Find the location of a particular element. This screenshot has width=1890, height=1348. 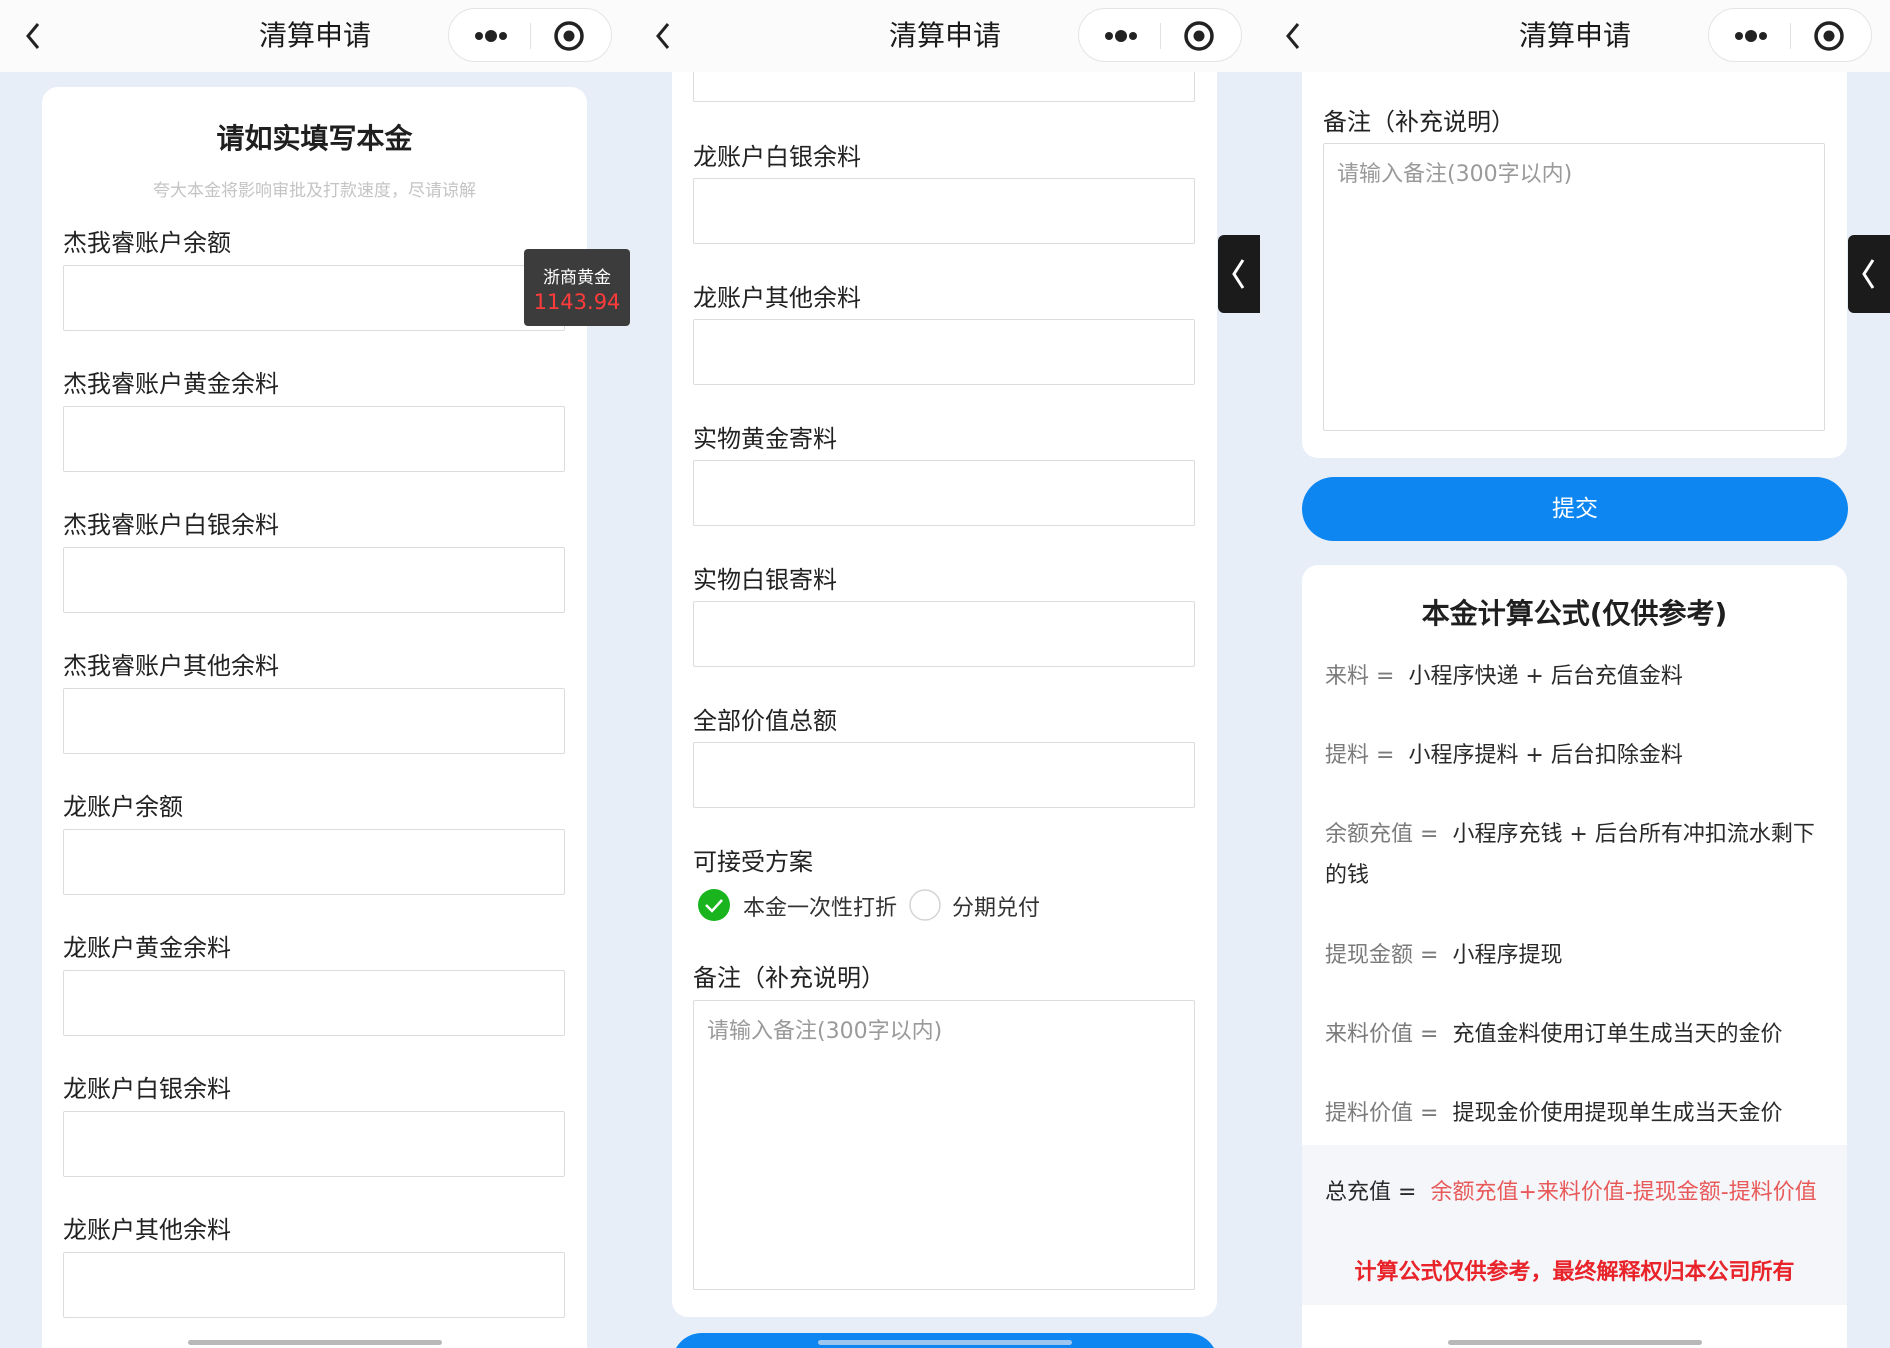

formula-row: 余额充值 = 小程序充钱 + 后台所有冲扣流水剩下 is located at coordinates (1570, 832).